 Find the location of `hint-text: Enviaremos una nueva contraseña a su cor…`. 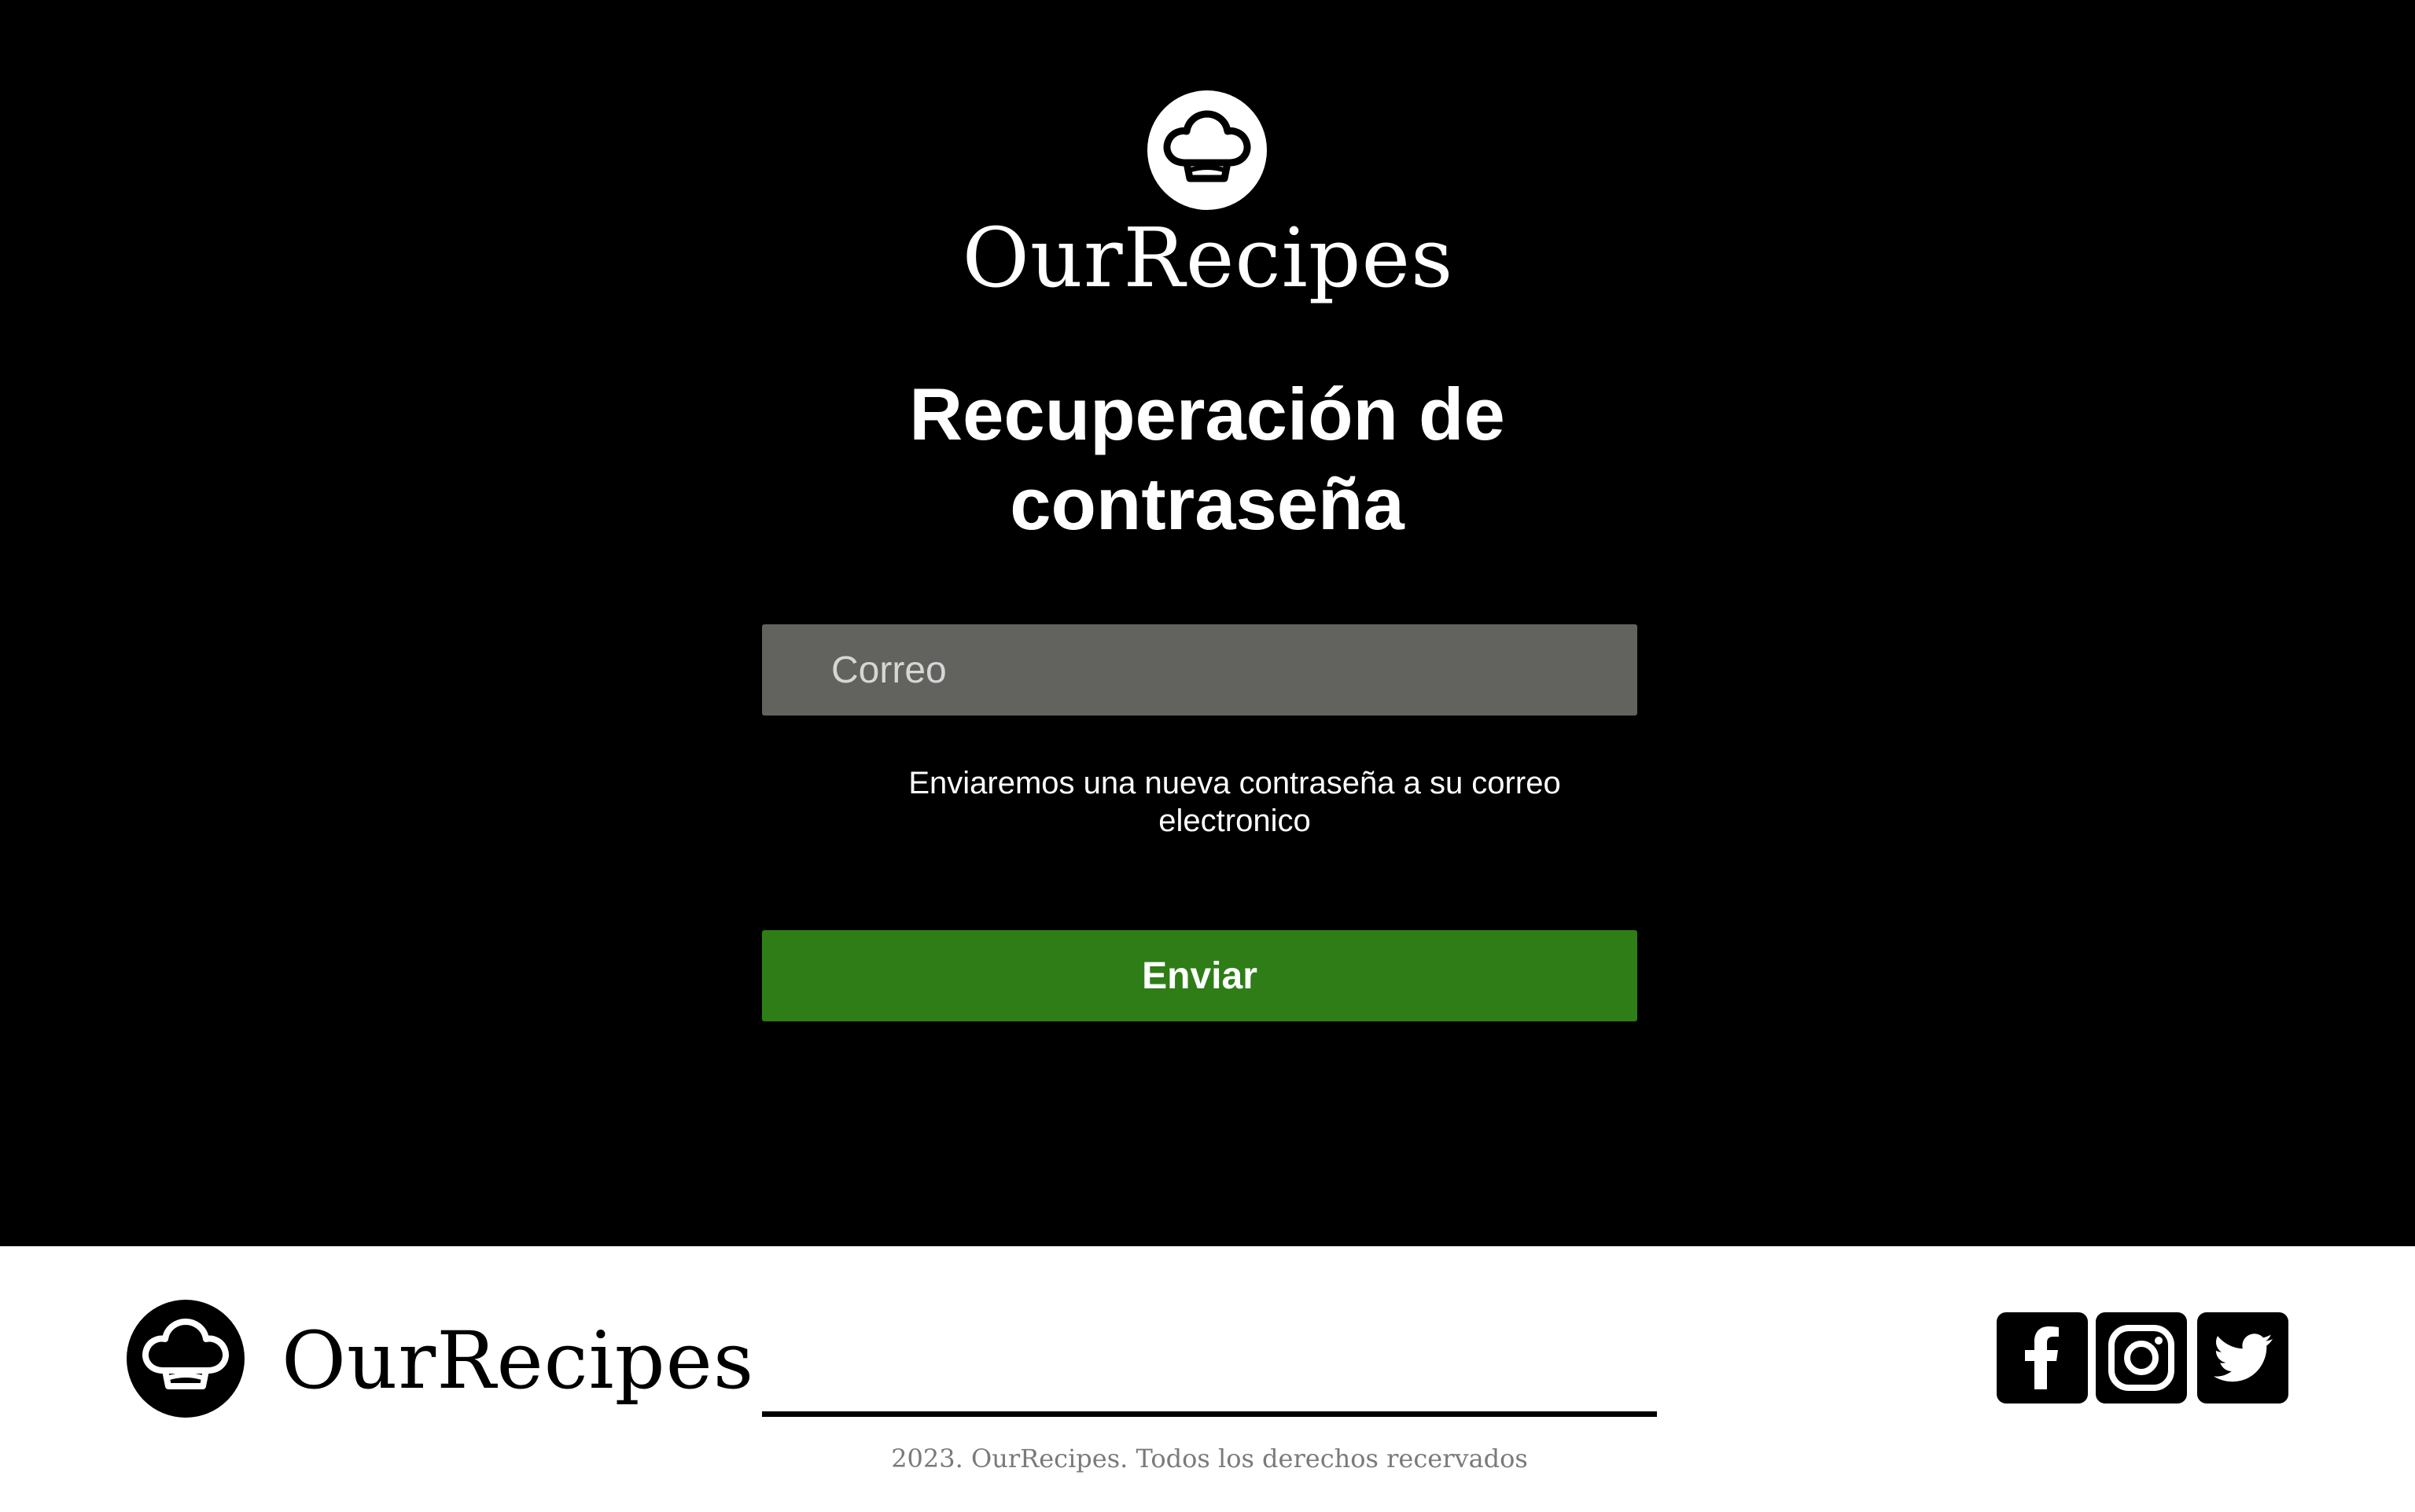

hint-text: Enviaremos una nueva contraseña a su cor… is located at coordinates (1234, 802).